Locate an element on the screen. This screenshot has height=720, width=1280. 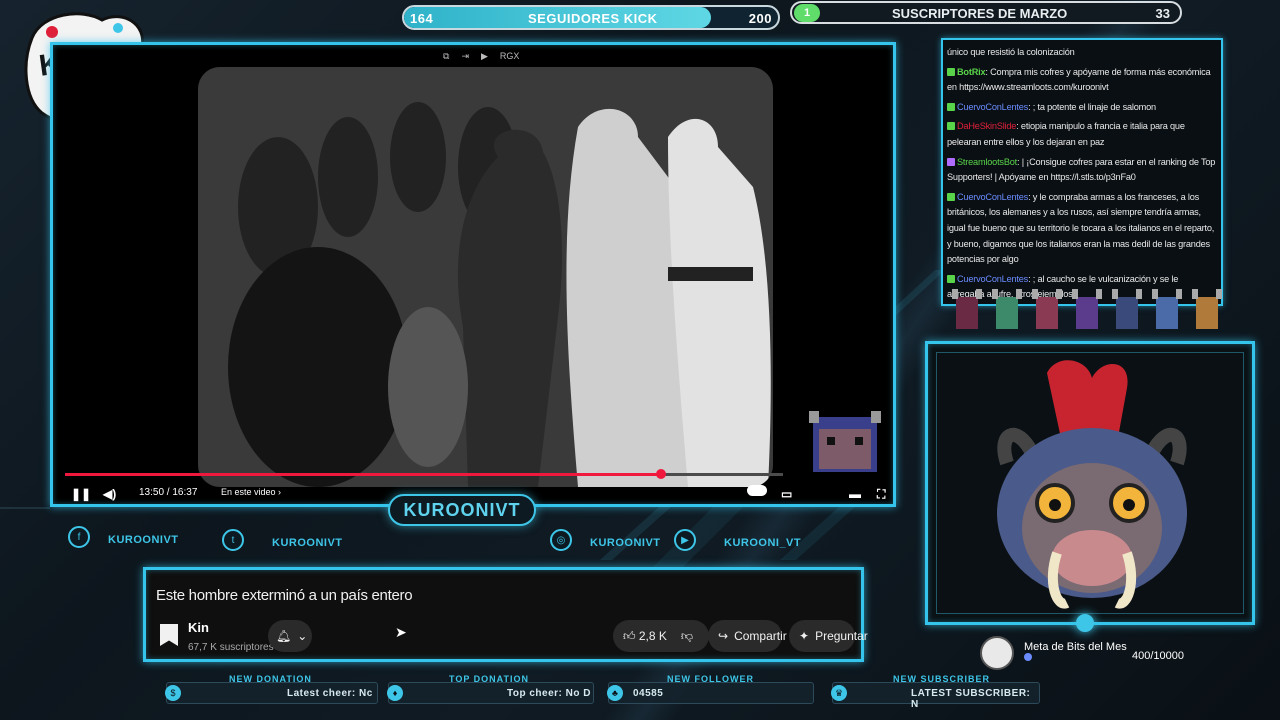
twitter-handle: KUROONIVT is located at coordinates (307, 543).